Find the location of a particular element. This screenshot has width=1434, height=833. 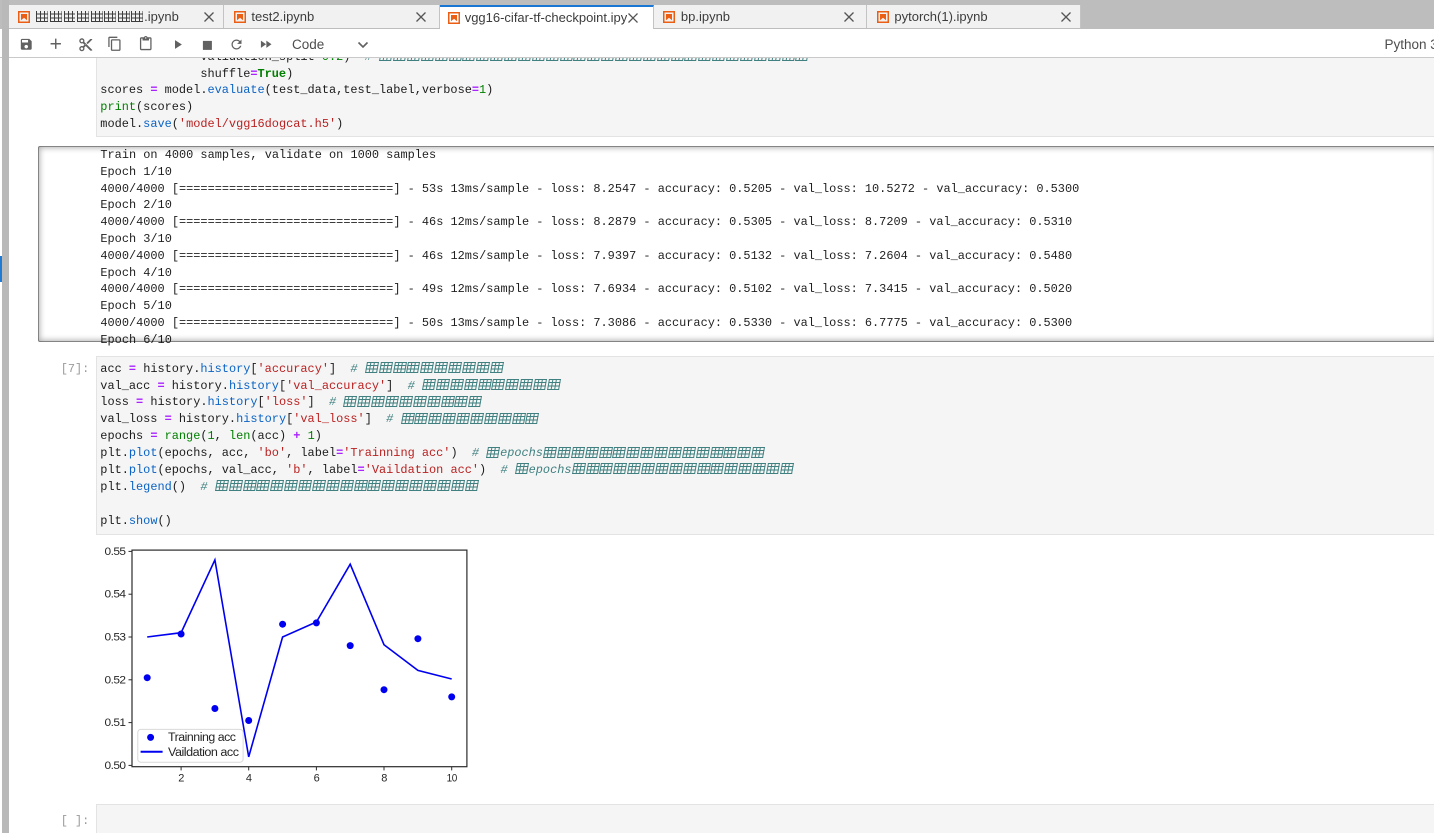

svg-text: 10 is located at coordinates (452, 779).